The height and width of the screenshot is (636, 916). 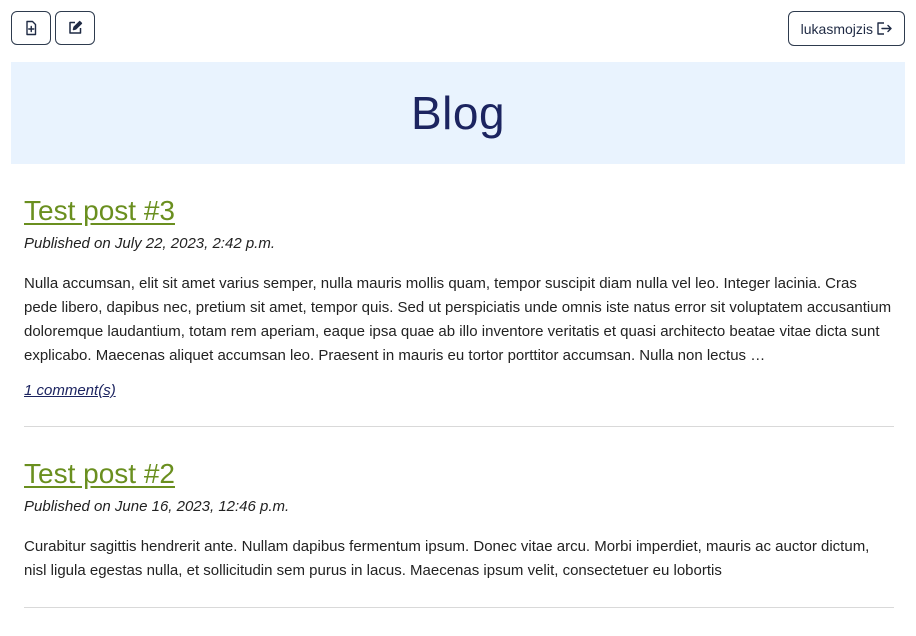 I want to click on user-logout-button: lukasmojzis, so click(x=846, y=28).